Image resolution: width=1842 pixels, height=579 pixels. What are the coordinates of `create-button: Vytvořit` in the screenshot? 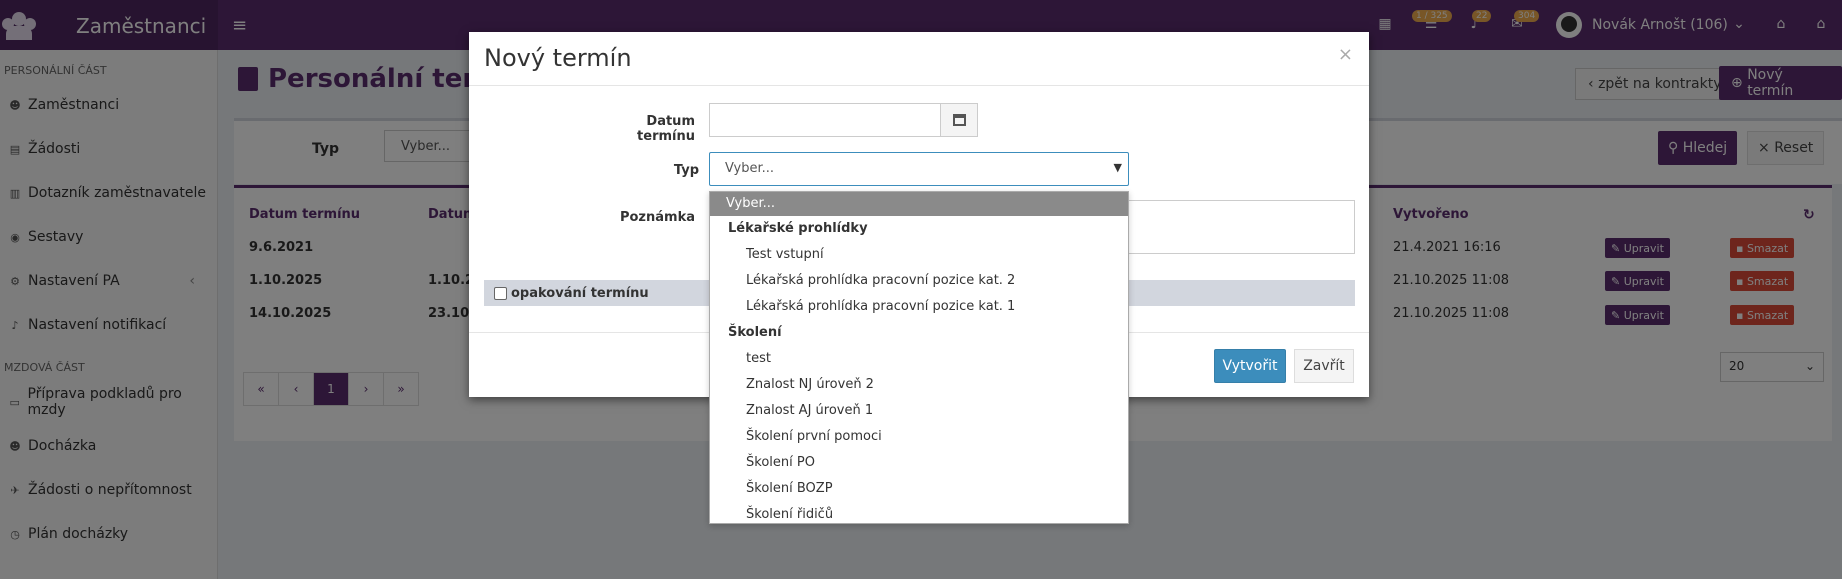 It's located at (1250, 366).